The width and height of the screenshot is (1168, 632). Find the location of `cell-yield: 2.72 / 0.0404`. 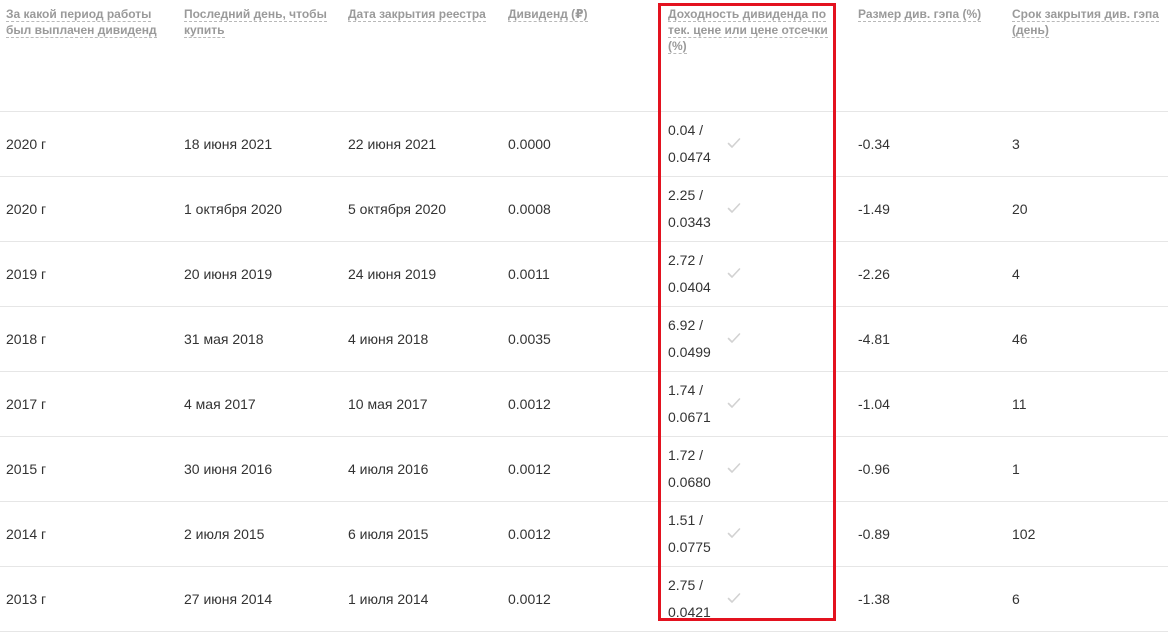

cell-yield: 2.72 / 0.0404 is located at coordinates (750, 274).